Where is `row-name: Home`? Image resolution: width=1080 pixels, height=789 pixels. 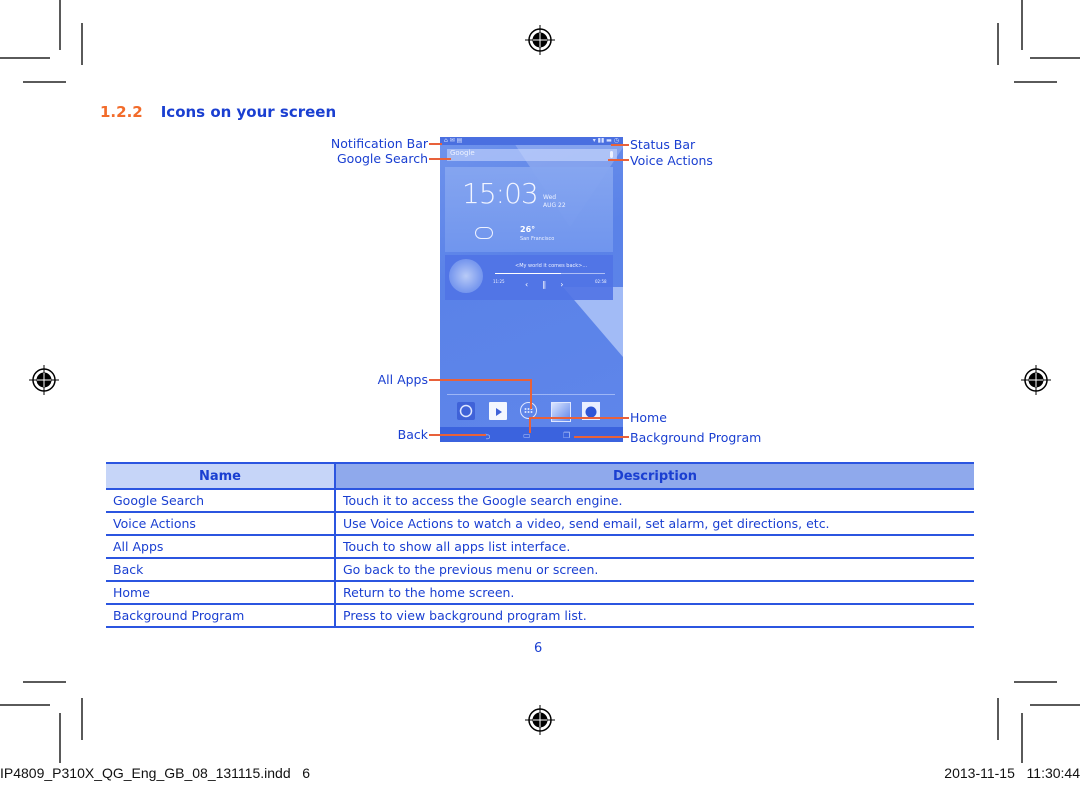
row-name: Home is located at coordinates (221, 593).